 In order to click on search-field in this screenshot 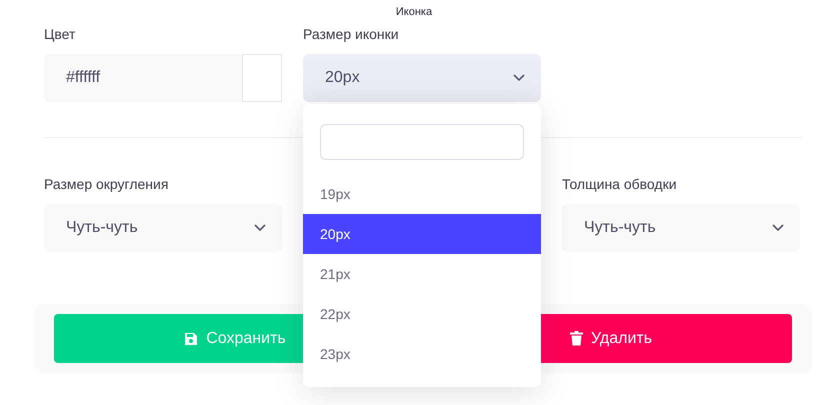, I will do `click(422, 142)`.